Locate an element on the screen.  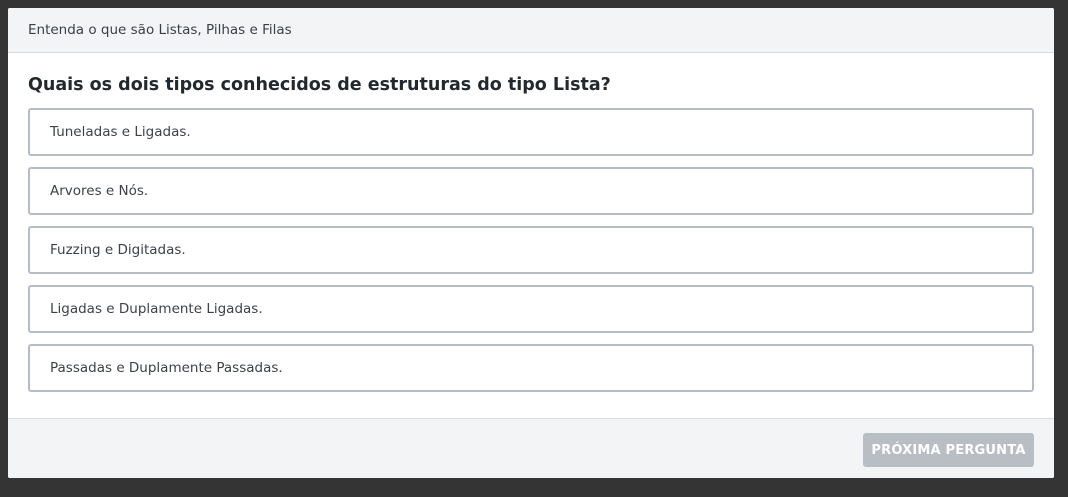
modal-header: Entenda o que são Listas, Pilhas e Filas is located at coordinates (531, 30).